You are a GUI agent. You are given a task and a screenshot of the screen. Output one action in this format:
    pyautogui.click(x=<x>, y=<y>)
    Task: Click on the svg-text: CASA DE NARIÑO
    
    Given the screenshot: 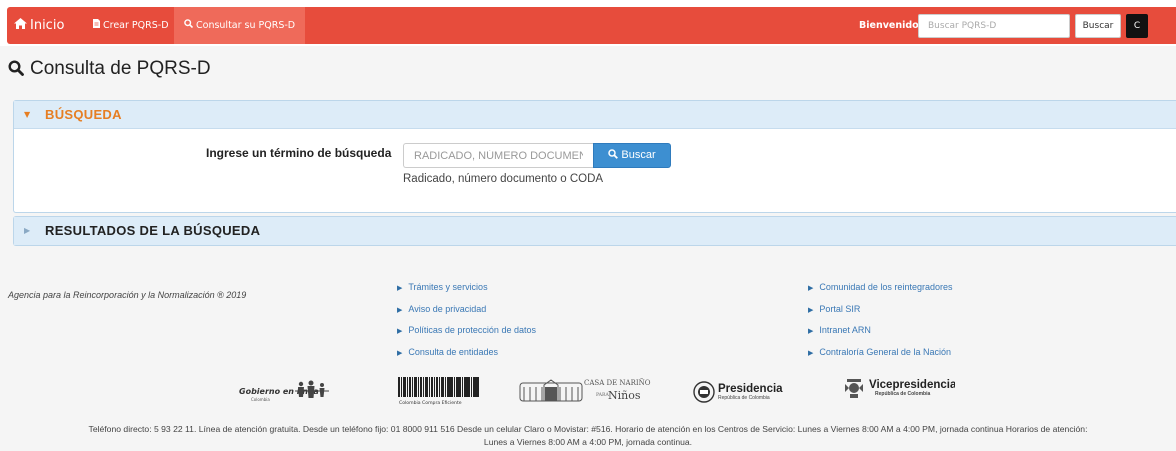 What is the action you would take?
    pyautogui.click(x=617, y=382)
    